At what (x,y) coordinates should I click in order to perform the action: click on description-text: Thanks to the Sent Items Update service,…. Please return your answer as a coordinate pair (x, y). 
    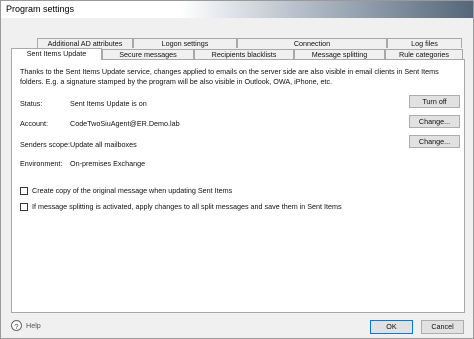
    Looking at the image, I should click on (229, 76).